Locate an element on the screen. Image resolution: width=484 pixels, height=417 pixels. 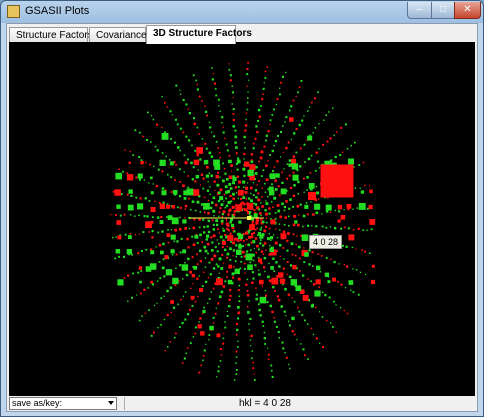
tab-3d-structure-factors: 3D Structure Factors is located at coordinates (199, 34).